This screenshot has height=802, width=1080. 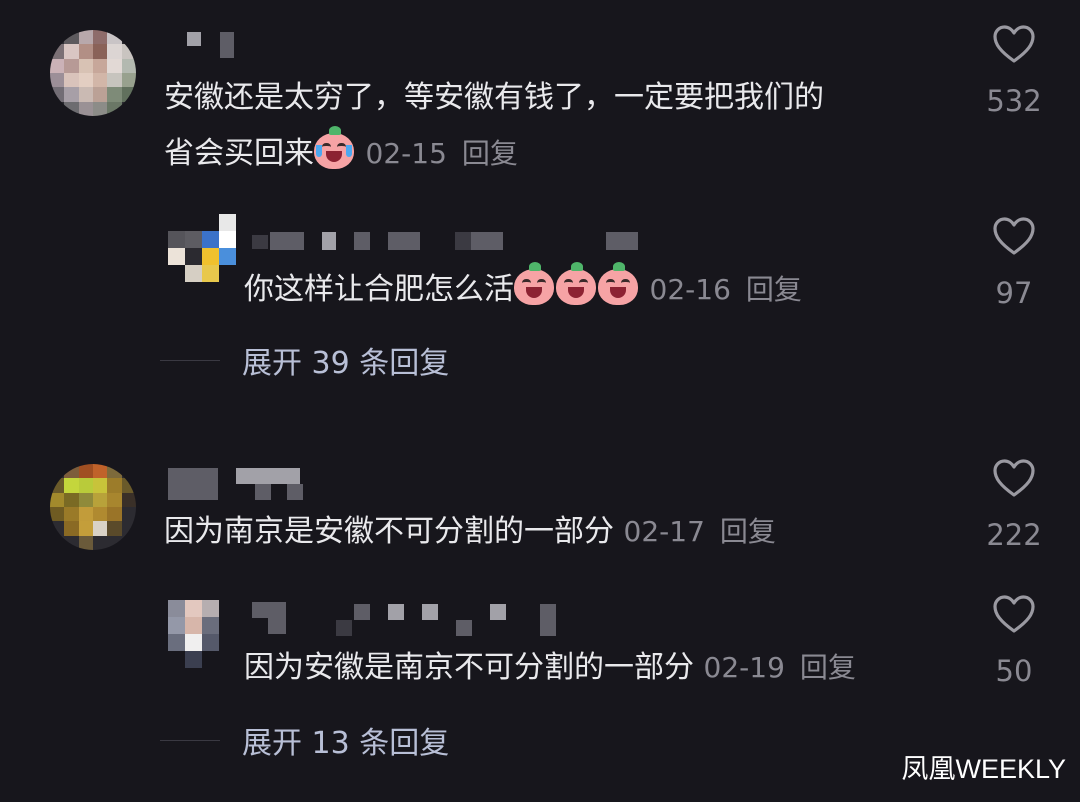 What do you see at coordinates (1014, 505) in the screenshot?
I see `like-button: 222` at bounding box center [1014, 505].